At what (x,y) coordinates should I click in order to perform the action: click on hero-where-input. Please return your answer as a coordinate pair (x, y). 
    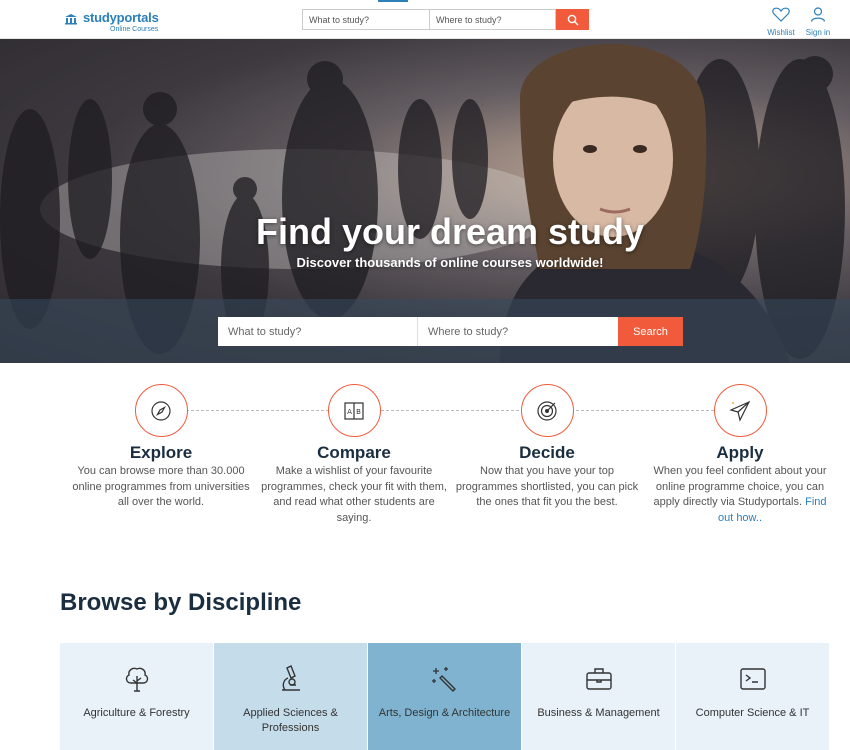
    Looking at the image, I should click on (518, 331).